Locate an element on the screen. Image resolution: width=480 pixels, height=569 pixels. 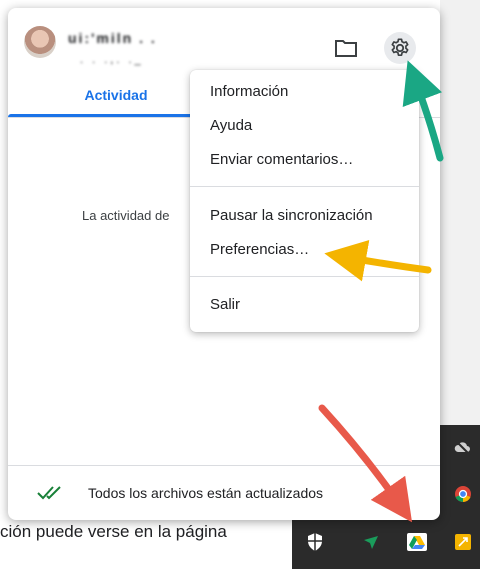
menu-item-pause-sync: Pausar la sincronización is located at coordinates (304, 216).